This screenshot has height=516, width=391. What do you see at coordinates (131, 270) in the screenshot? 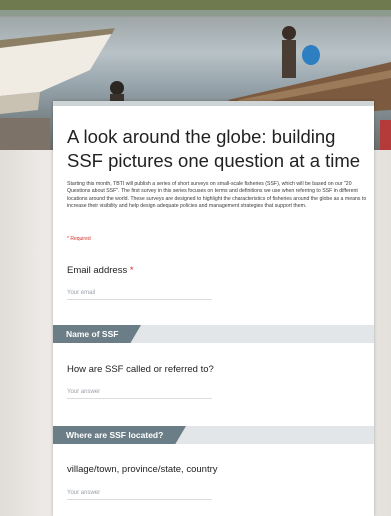
I see `required-asterisk: *` at bounding box center [131, 270].